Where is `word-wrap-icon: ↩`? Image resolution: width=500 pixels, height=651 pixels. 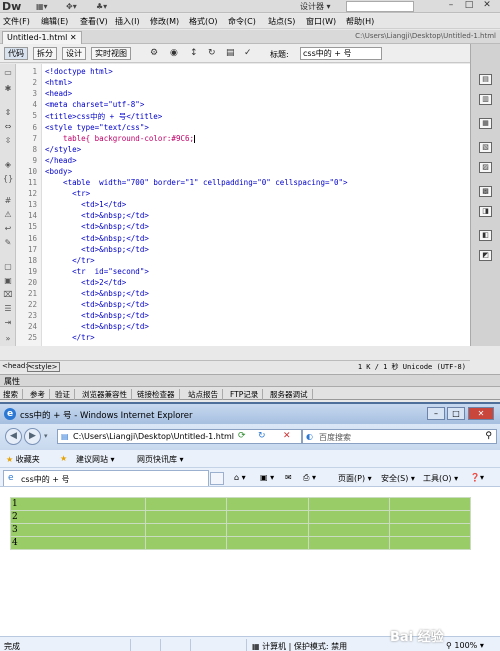 word-wrap-icon: ↩ is located at coordinates (8, 229).